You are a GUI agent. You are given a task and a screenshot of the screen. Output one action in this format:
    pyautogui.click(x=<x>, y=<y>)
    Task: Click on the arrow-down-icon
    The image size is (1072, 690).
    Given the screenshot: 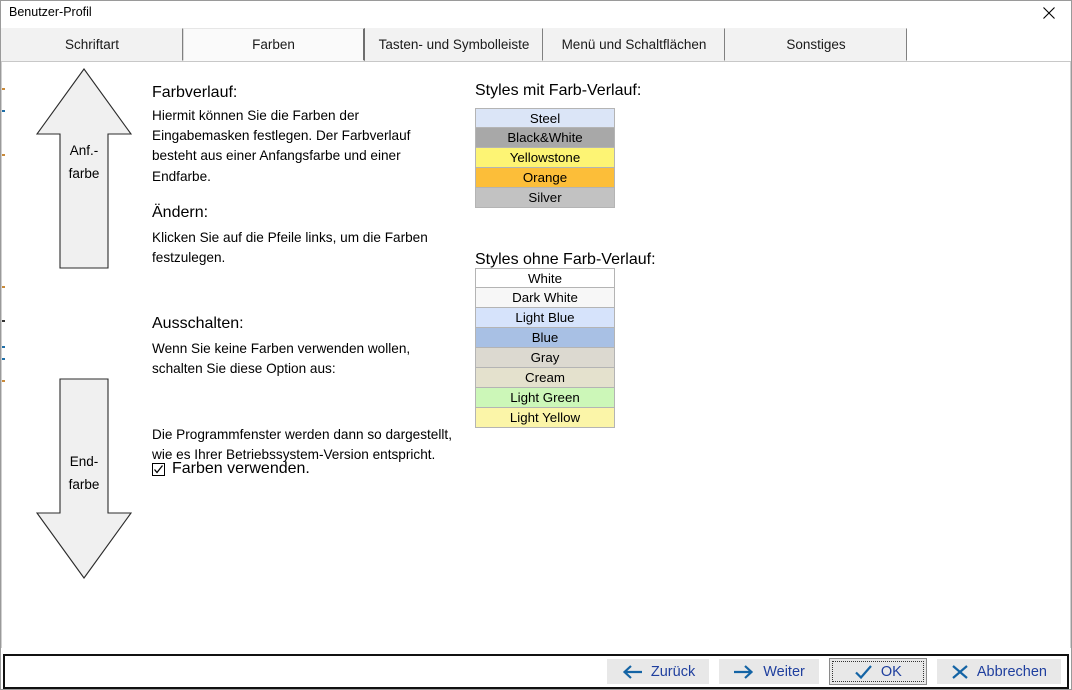 What is the action you would take?
    pyautogui.click(x=84, y=478)
    